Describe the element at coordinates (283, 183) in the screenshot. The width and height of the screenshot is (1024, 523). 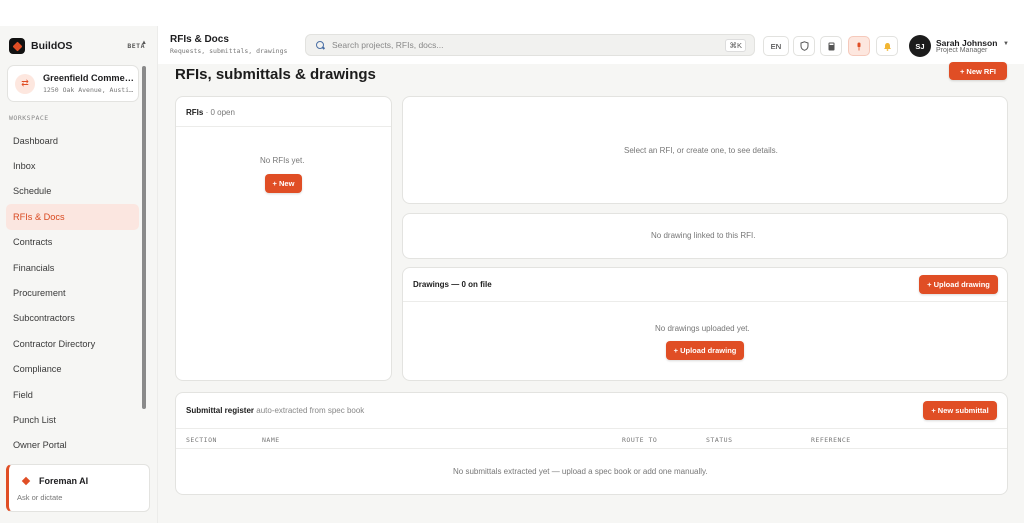
I see `new-rfi-inline-button: + New` at that location.